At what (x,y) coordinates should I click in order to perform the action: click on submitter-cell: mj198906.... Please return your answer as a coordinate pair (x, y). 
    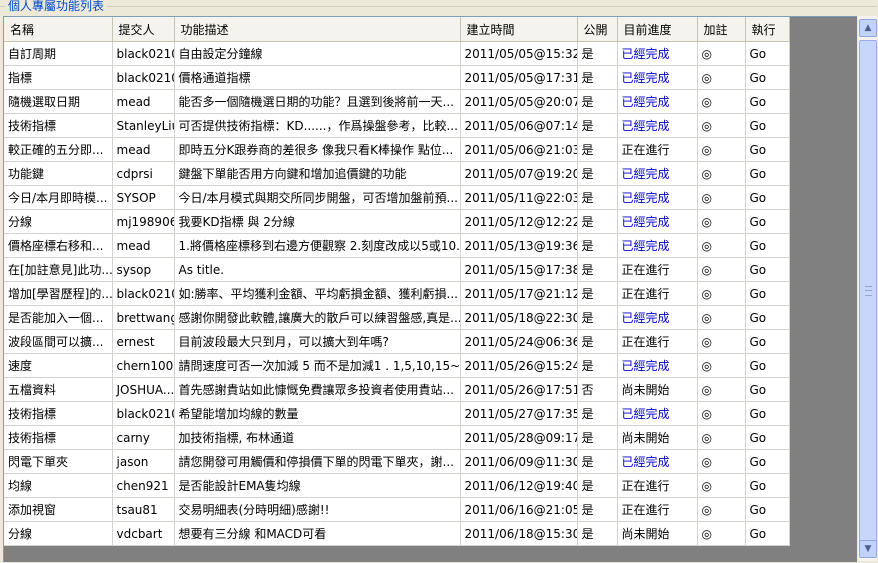
    Looking at the image, I should click on (143, 221).